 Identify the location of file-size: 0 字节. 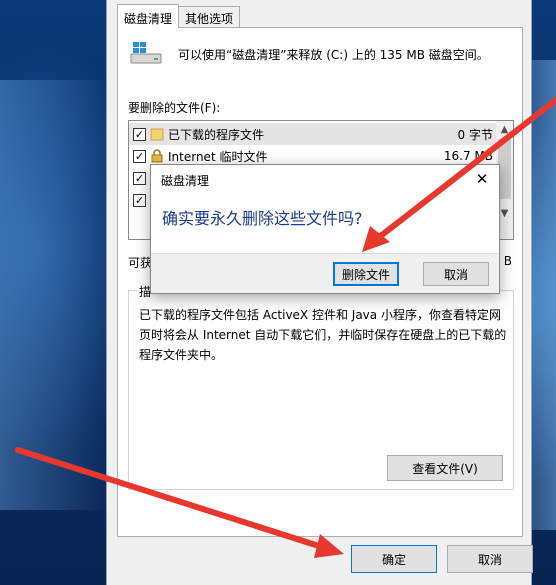
(475, 134).